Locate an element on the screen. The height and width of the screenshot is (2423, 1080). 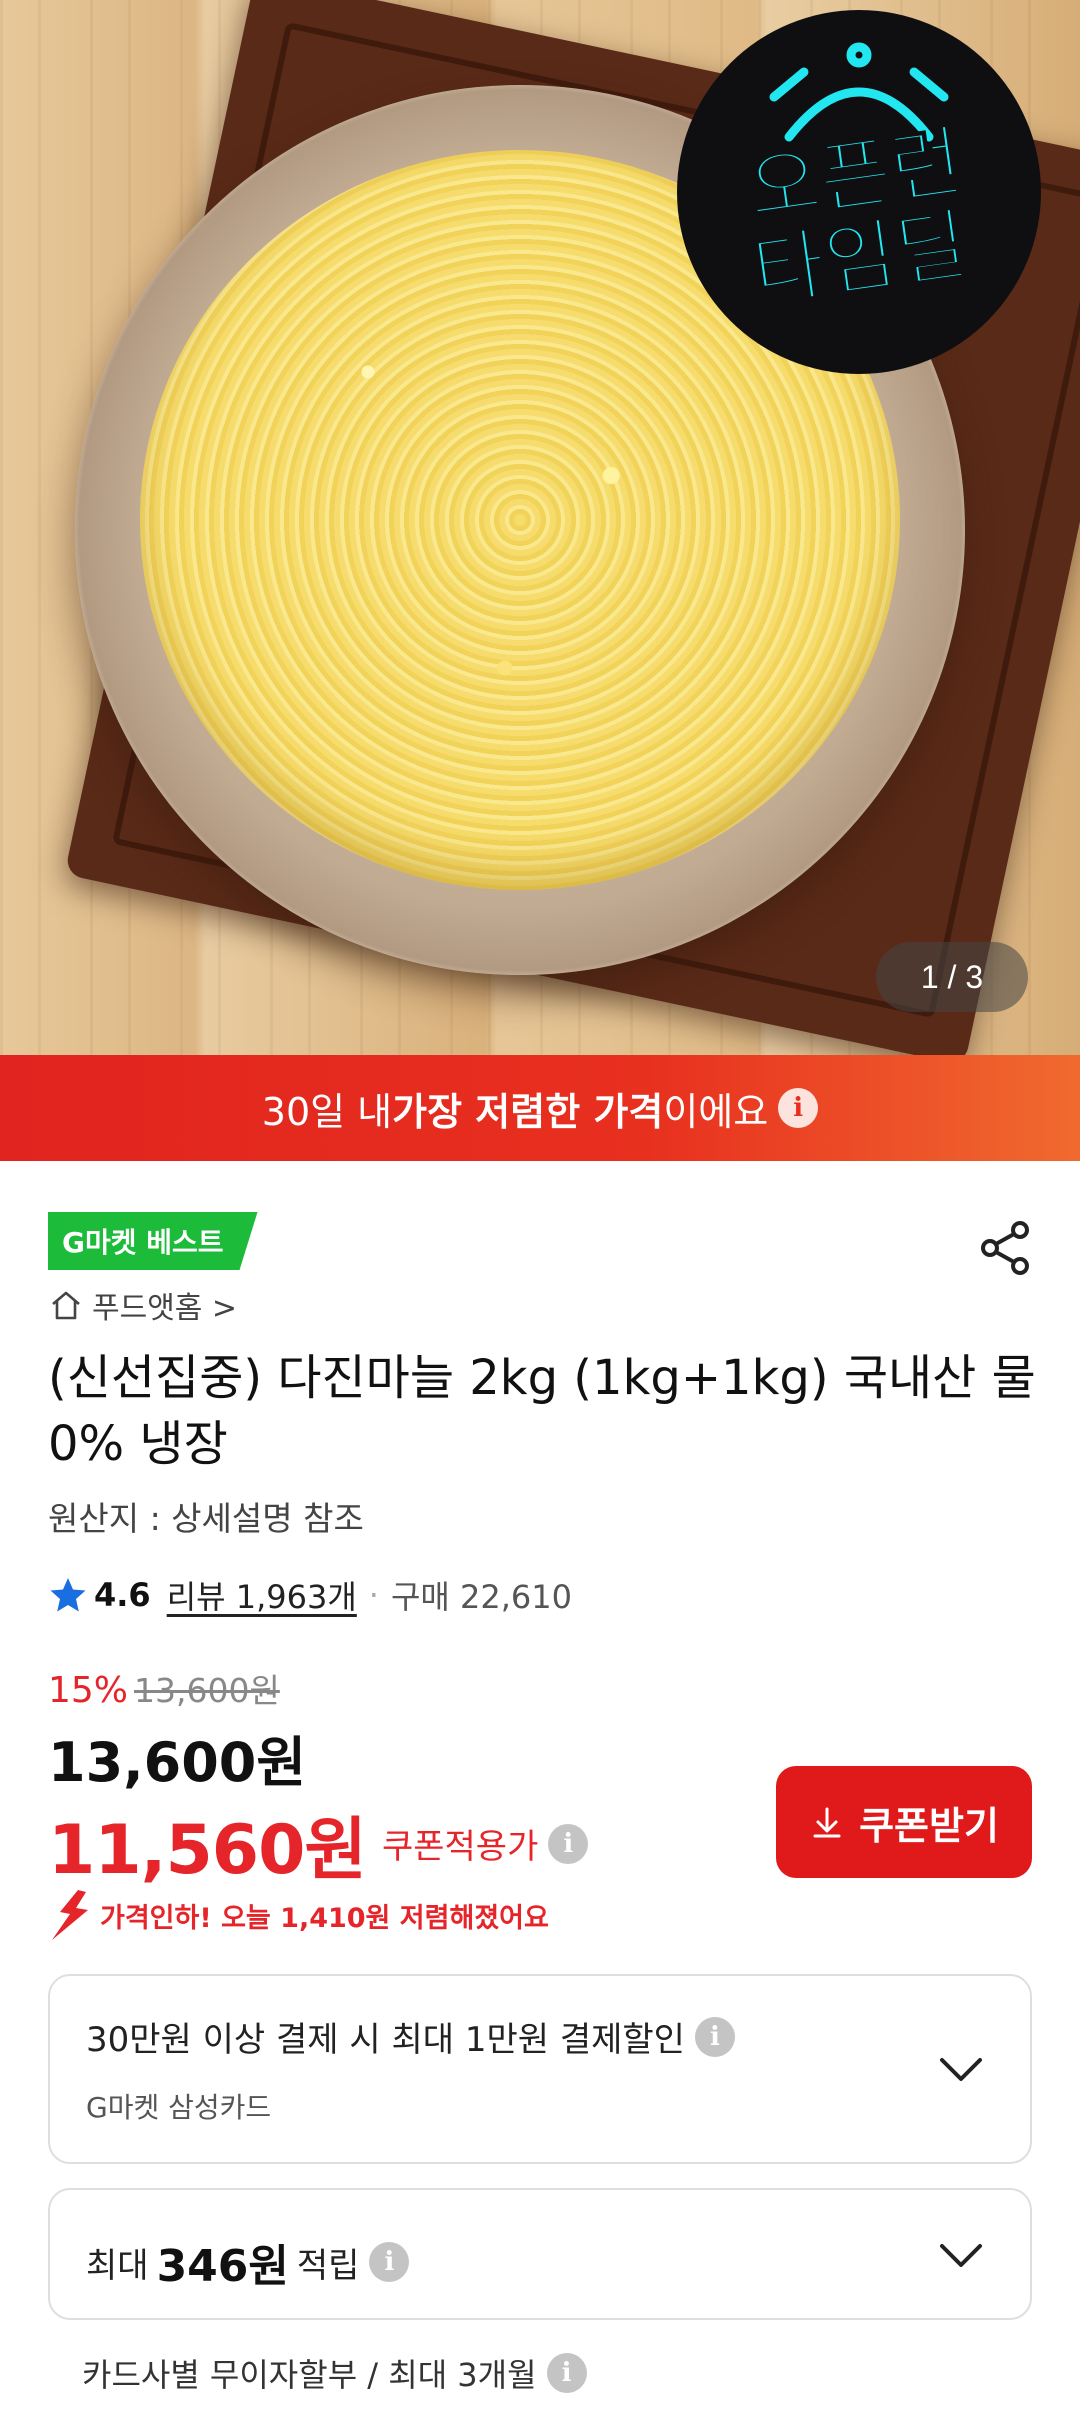
discount-rate: 15% is located at coordinates (88, 1690).